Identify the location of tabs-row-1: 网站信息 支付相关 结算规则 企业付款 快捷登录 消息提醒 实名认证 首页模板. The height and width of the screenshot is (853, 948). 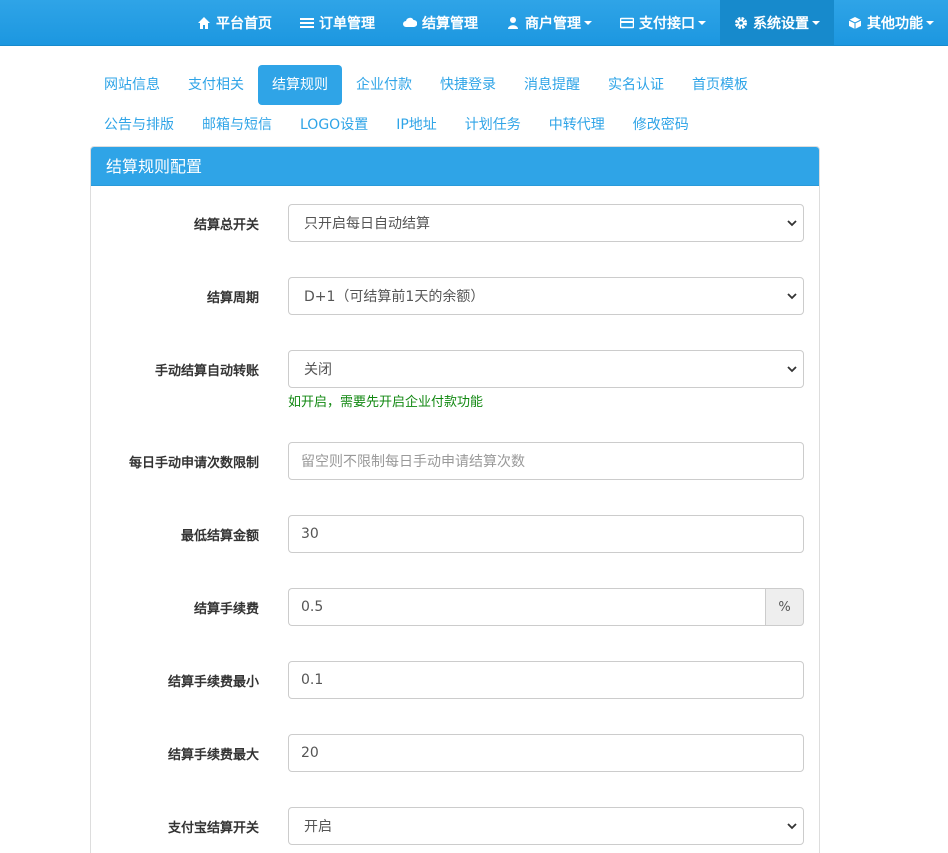
(455, 85).